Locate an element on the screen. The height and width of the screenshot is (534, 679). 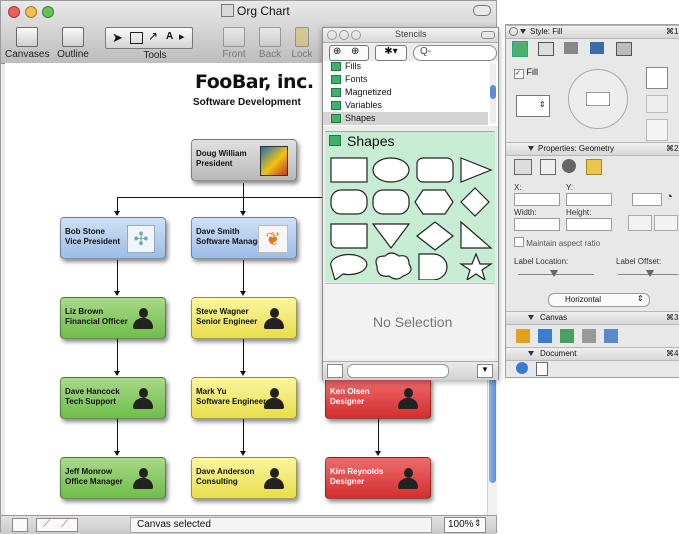
geometry-header: Properties: Geometry ⌘2 is located at coordinates (592, 149).